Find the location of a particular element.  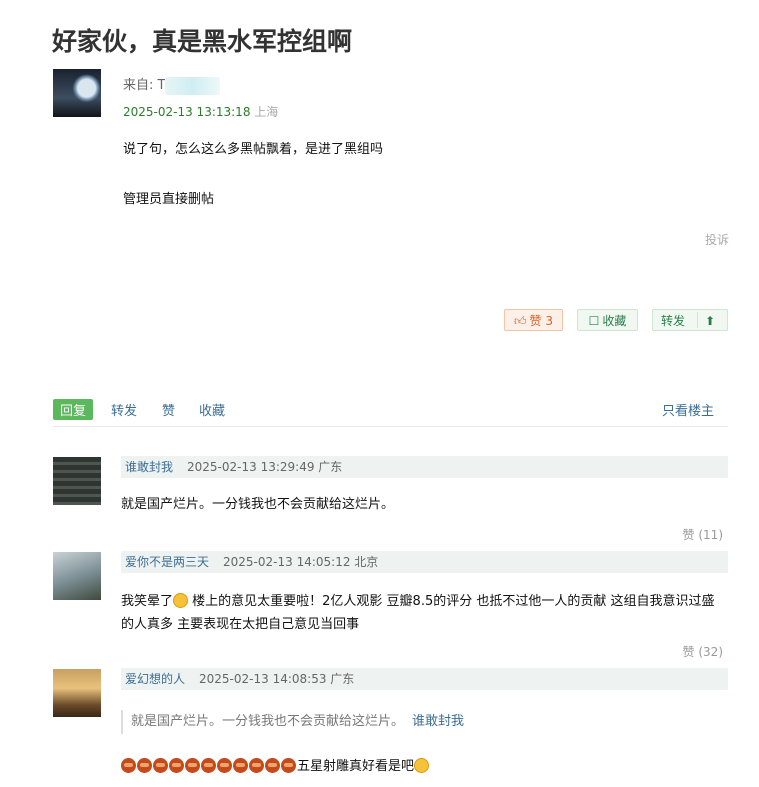

comment-text: 就是国产烂片。一分钱我也不会贡献给这烂片。 is located at coordinates (258, 504).